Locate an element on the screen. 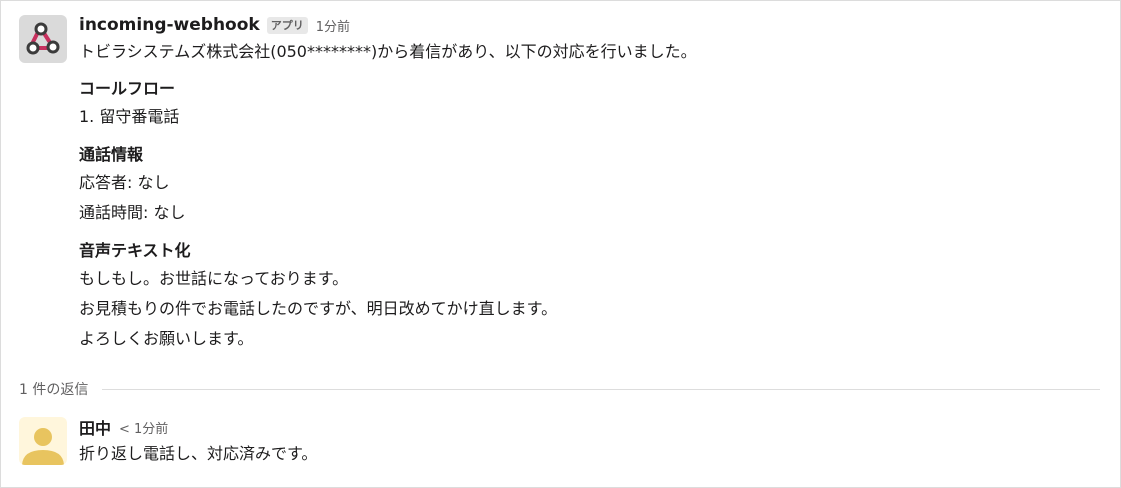 This screenshot has width=1121, height=488. reply-author: 田中 is located at coordinates (95, 427).